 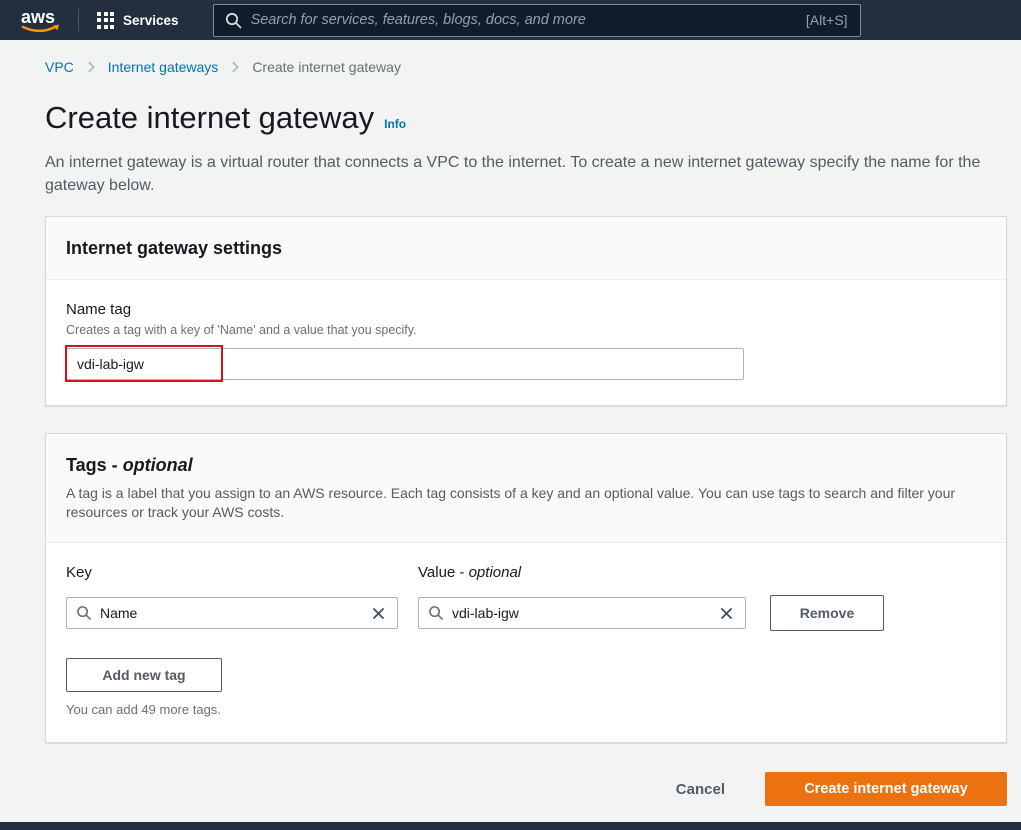 What do you see at coordinates (886, 789) in the screenshot?
I see `create-internet-gateway-button: Create internet gateway` at bounding box center [886, 789].